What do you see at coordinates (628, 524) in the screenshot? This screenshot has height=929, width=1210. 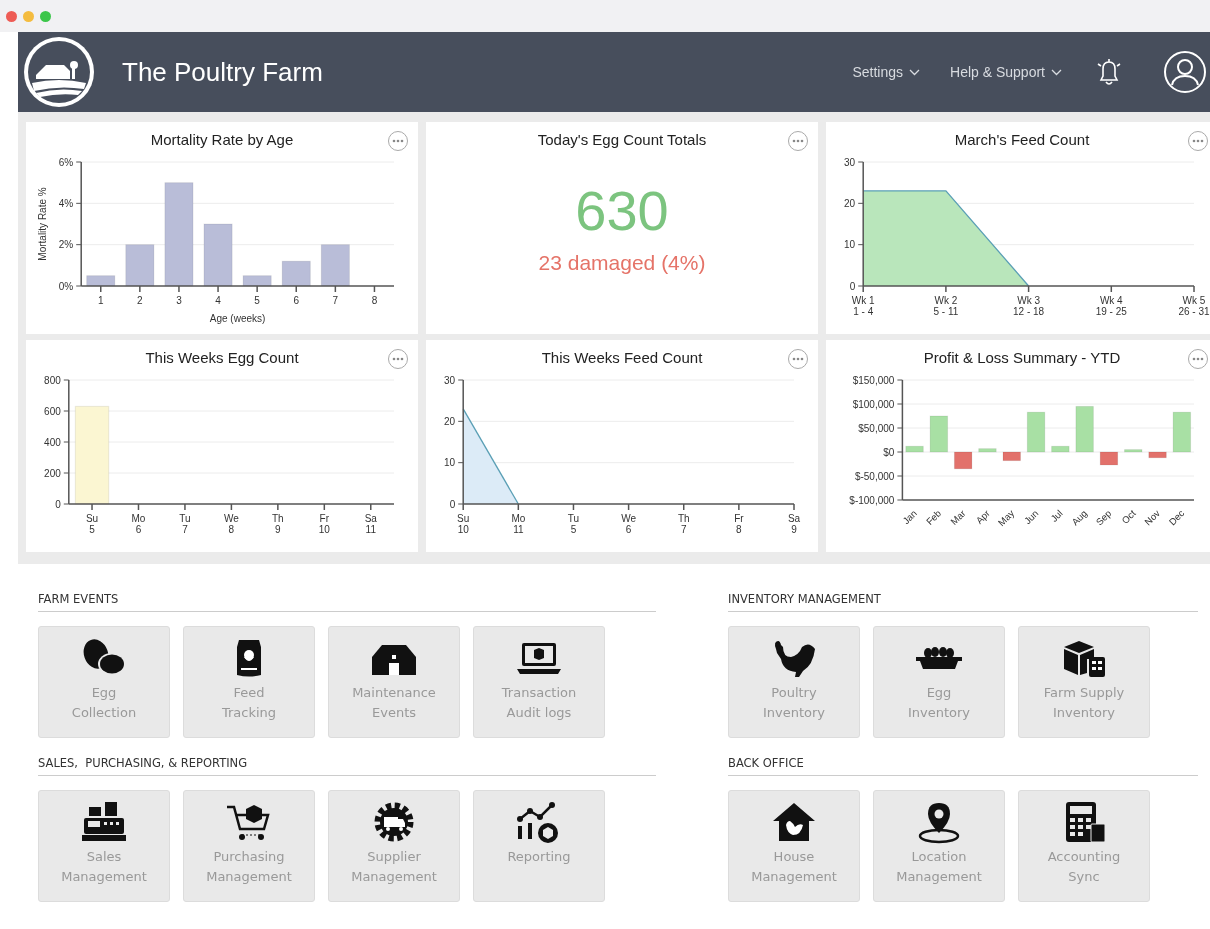 I see `axis-label: We 6` at bounding box center [628, 524].